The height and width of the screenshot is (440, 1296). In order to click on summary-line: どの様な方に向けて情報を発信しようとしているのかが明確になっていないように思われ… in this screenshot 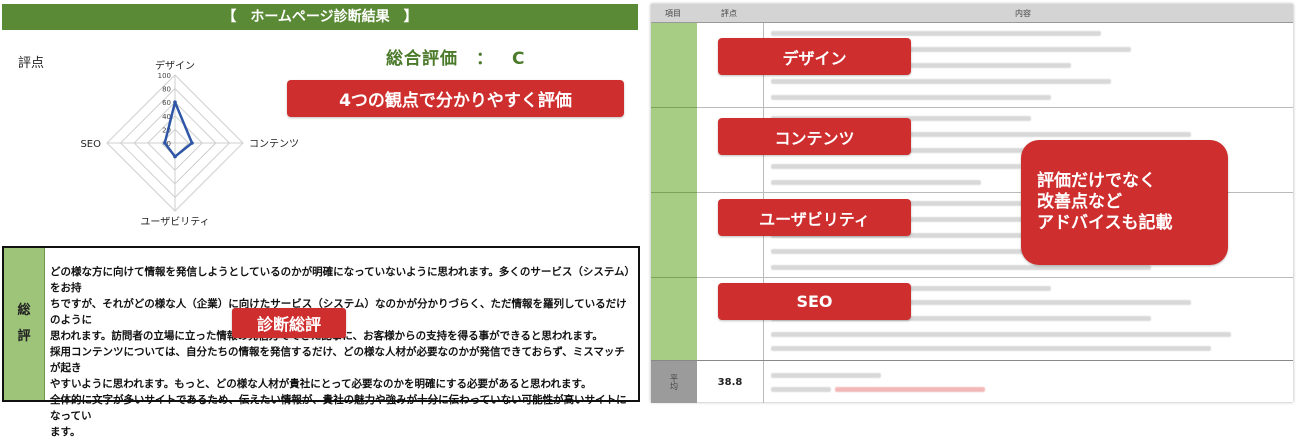, I will do `click(340, 280)`.